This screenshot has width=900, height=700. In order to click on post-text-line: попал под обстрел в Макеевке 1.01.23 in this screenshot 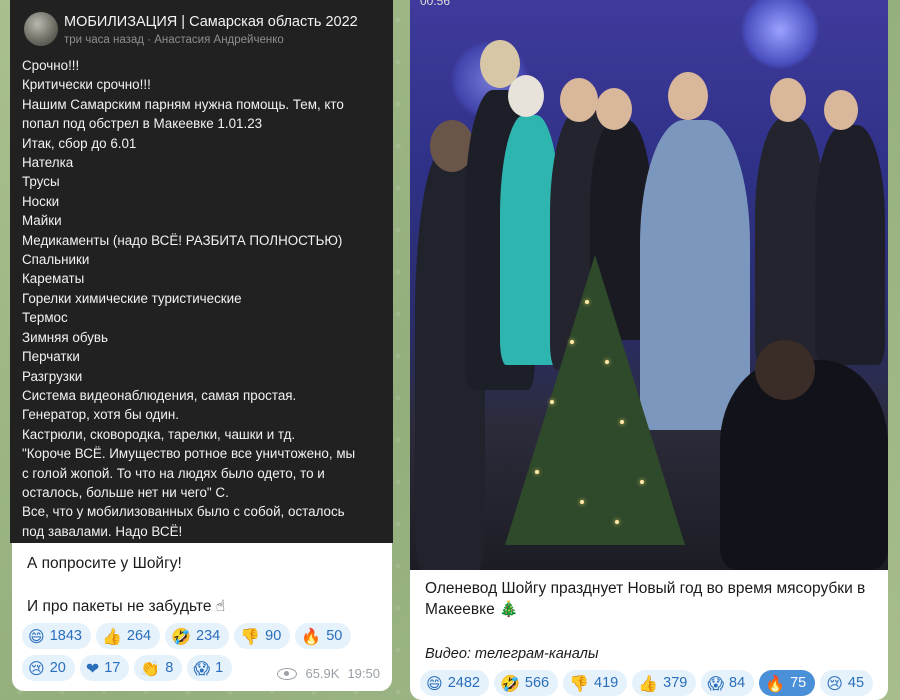, I will do `click(142, 124)`.